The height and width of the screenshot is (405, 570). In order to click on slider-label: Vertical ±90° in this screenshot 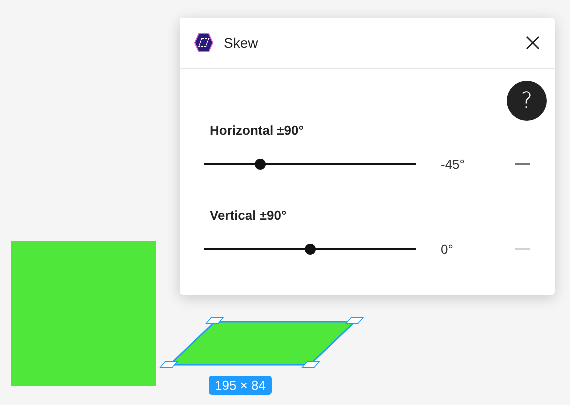, I will do `click(249, 215)`.